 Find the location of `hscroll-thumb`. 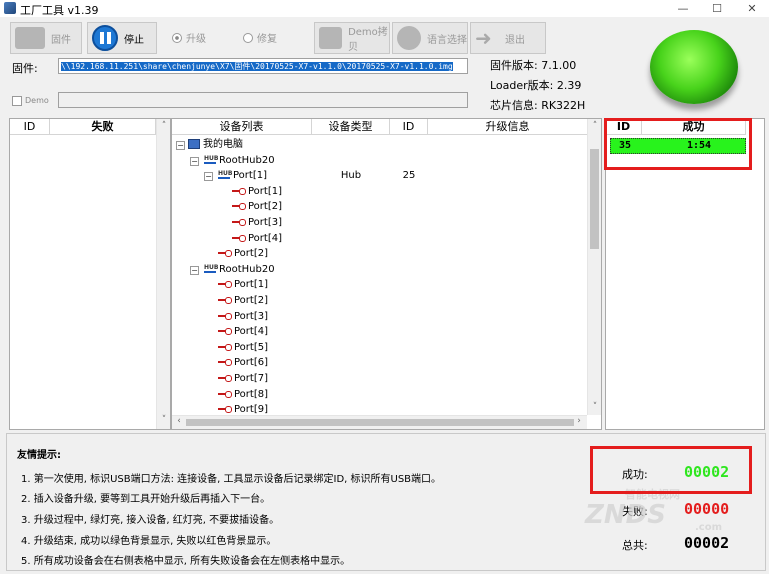

hscroll-thumb is located at coordinates (380, 422).